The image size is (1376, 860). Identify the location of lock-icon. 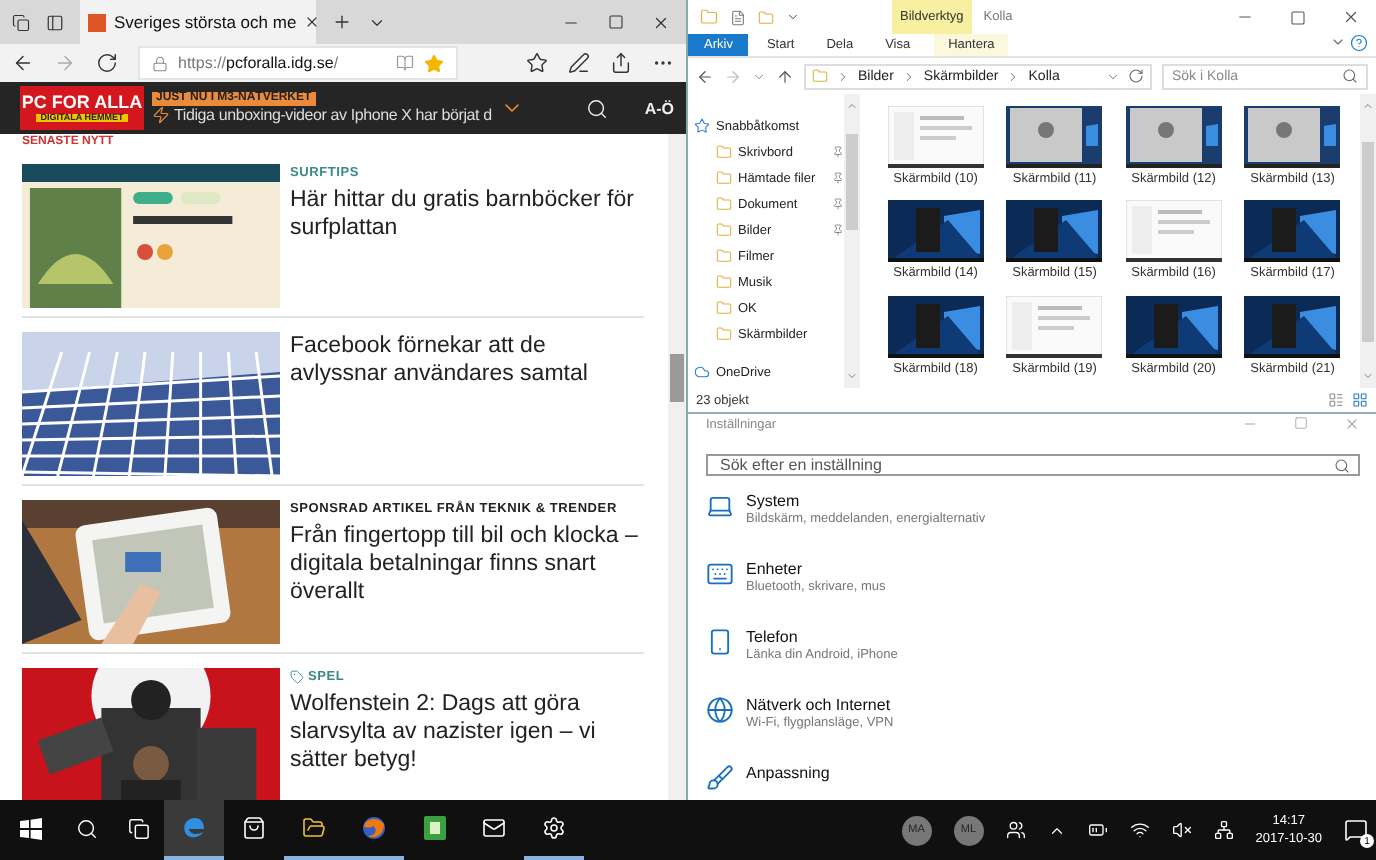
(160, 63).